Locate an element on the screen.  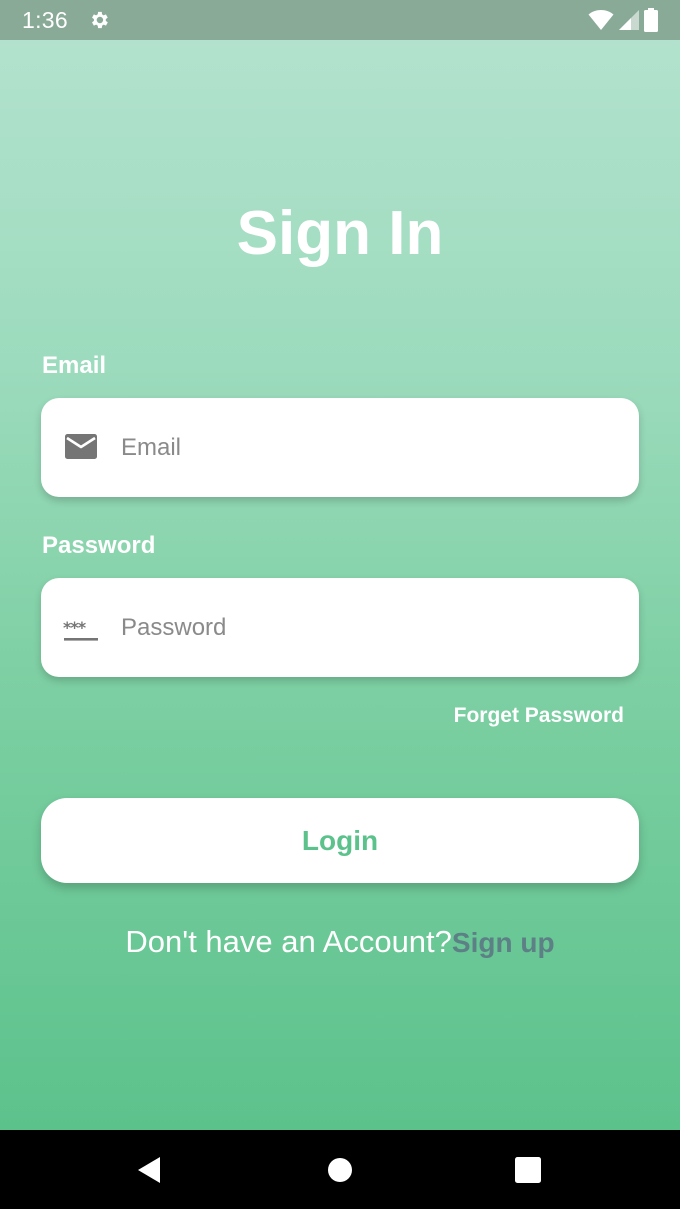
signal-icon is located at coordinates (629, 20).